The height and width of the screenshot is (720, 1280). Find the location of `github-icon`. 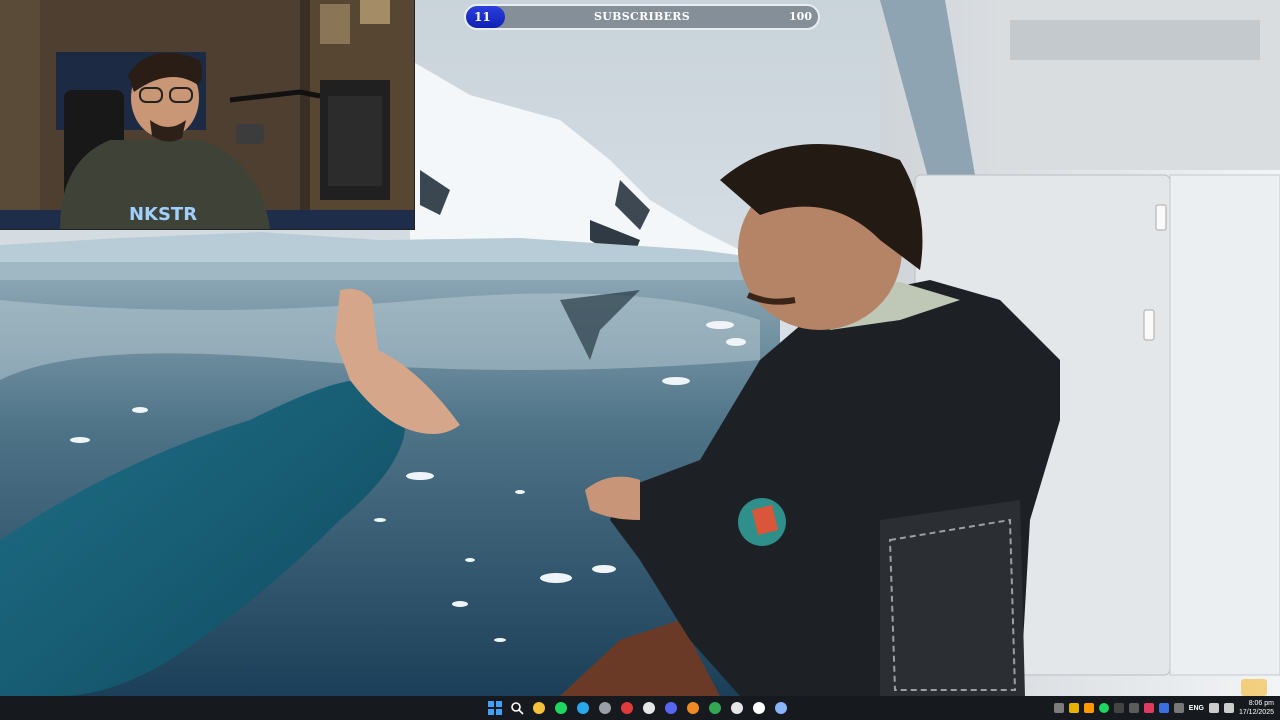

github-icon is located at coordinates (737, 708).